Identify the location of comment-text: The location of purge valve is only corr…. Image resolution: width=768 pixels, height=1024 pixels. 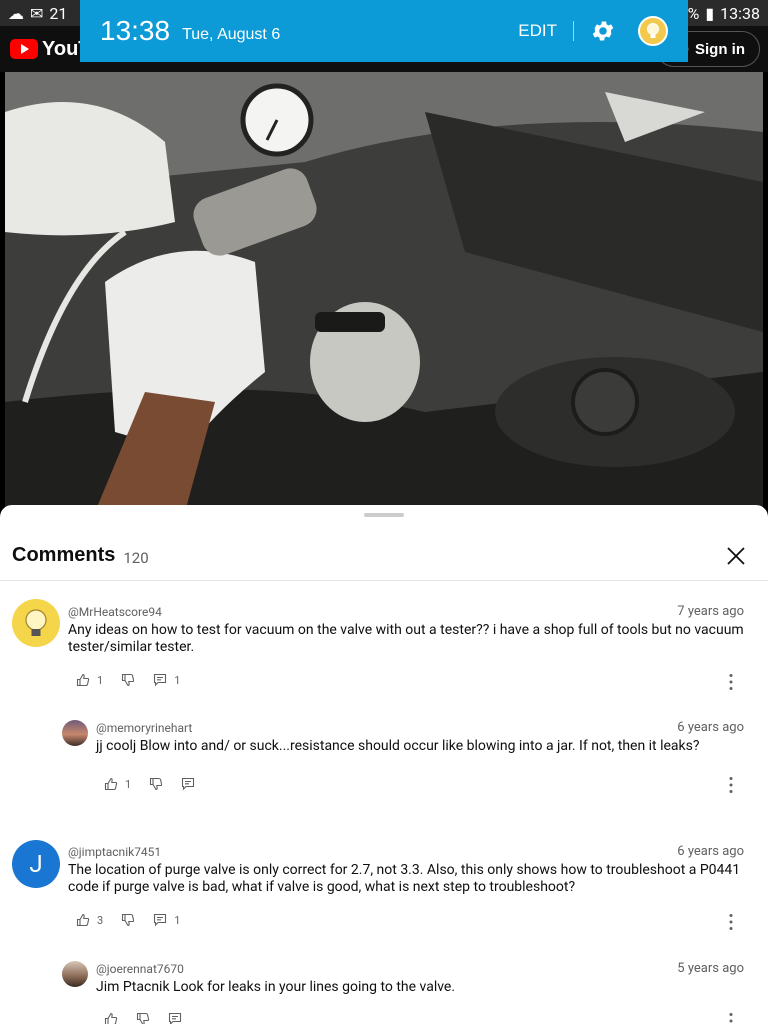
(404, 878).